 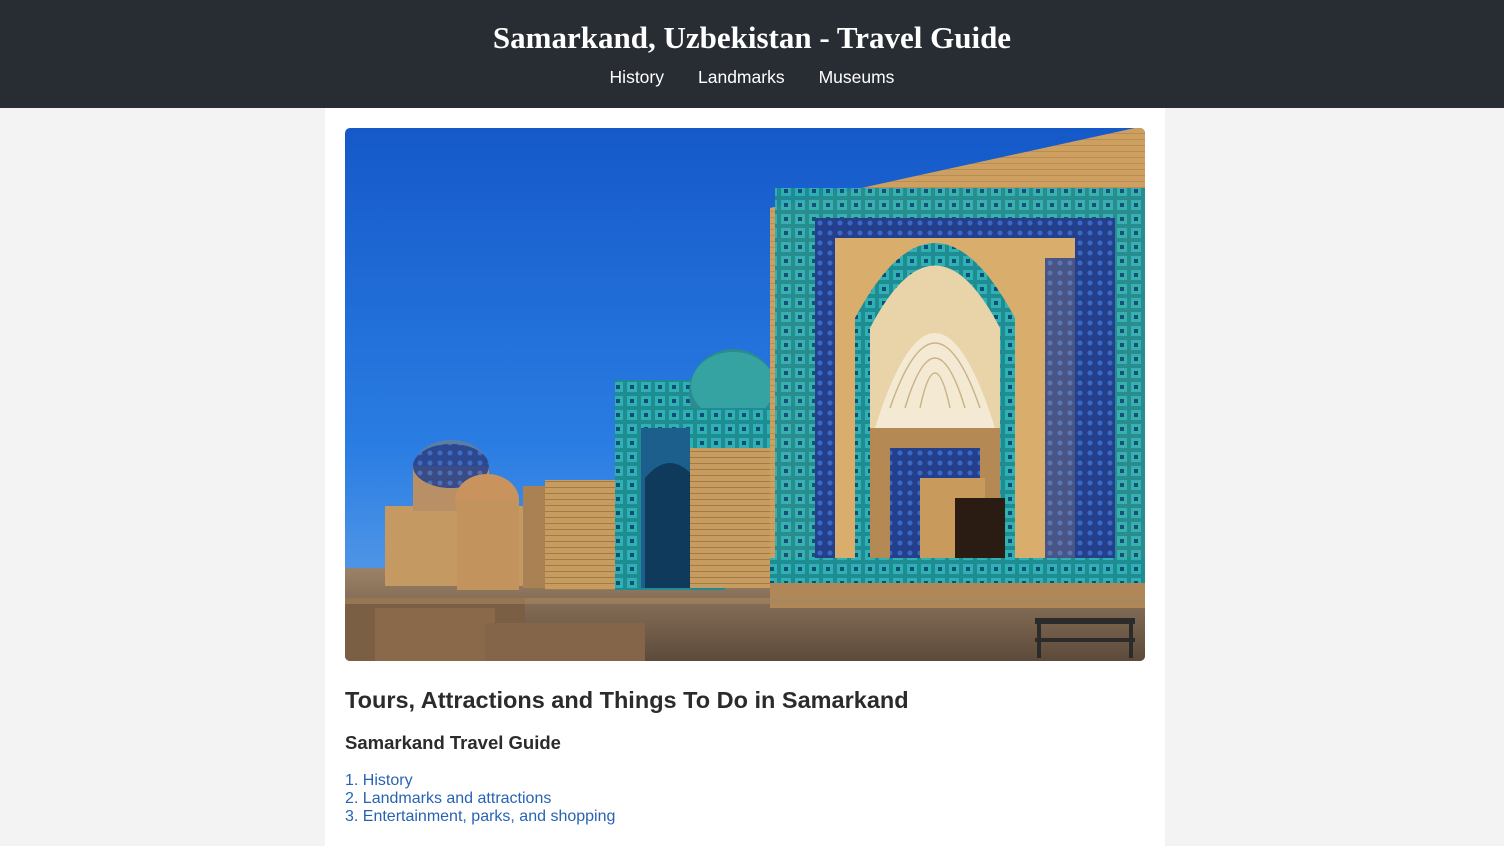 I want to click on toc-link-landmarks: 2. Landmarks and attractions, so click(x=448, y=798).